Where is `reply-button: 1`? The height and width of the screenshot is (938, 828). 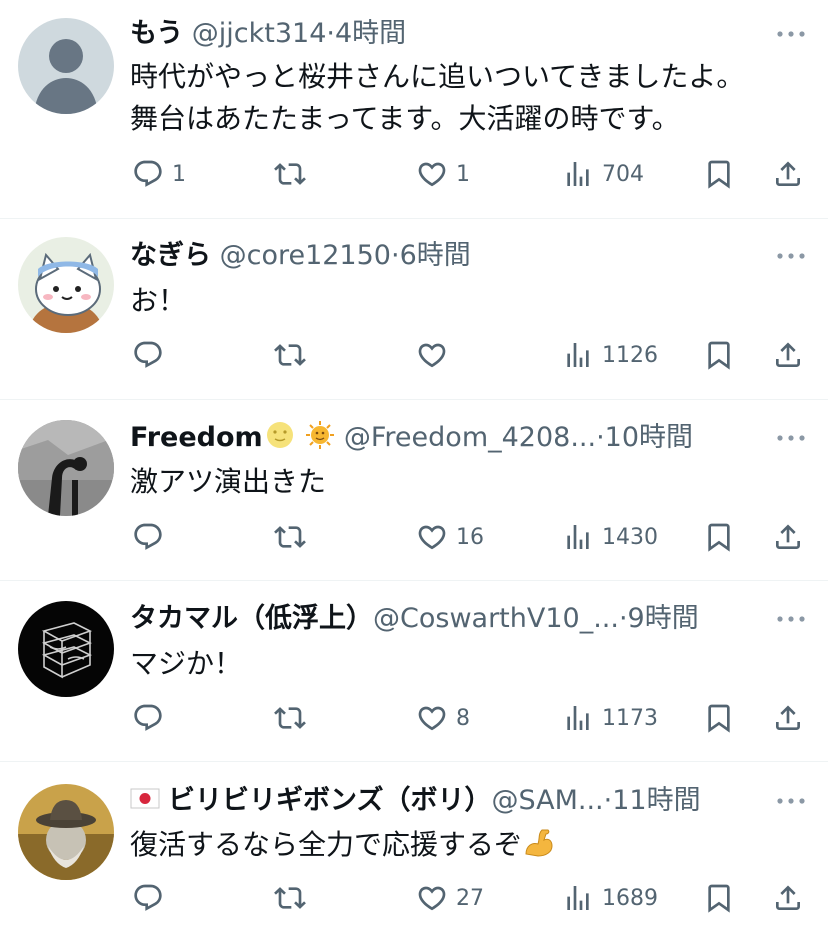 reply-button: 1 is located at coordinates (159, 174).